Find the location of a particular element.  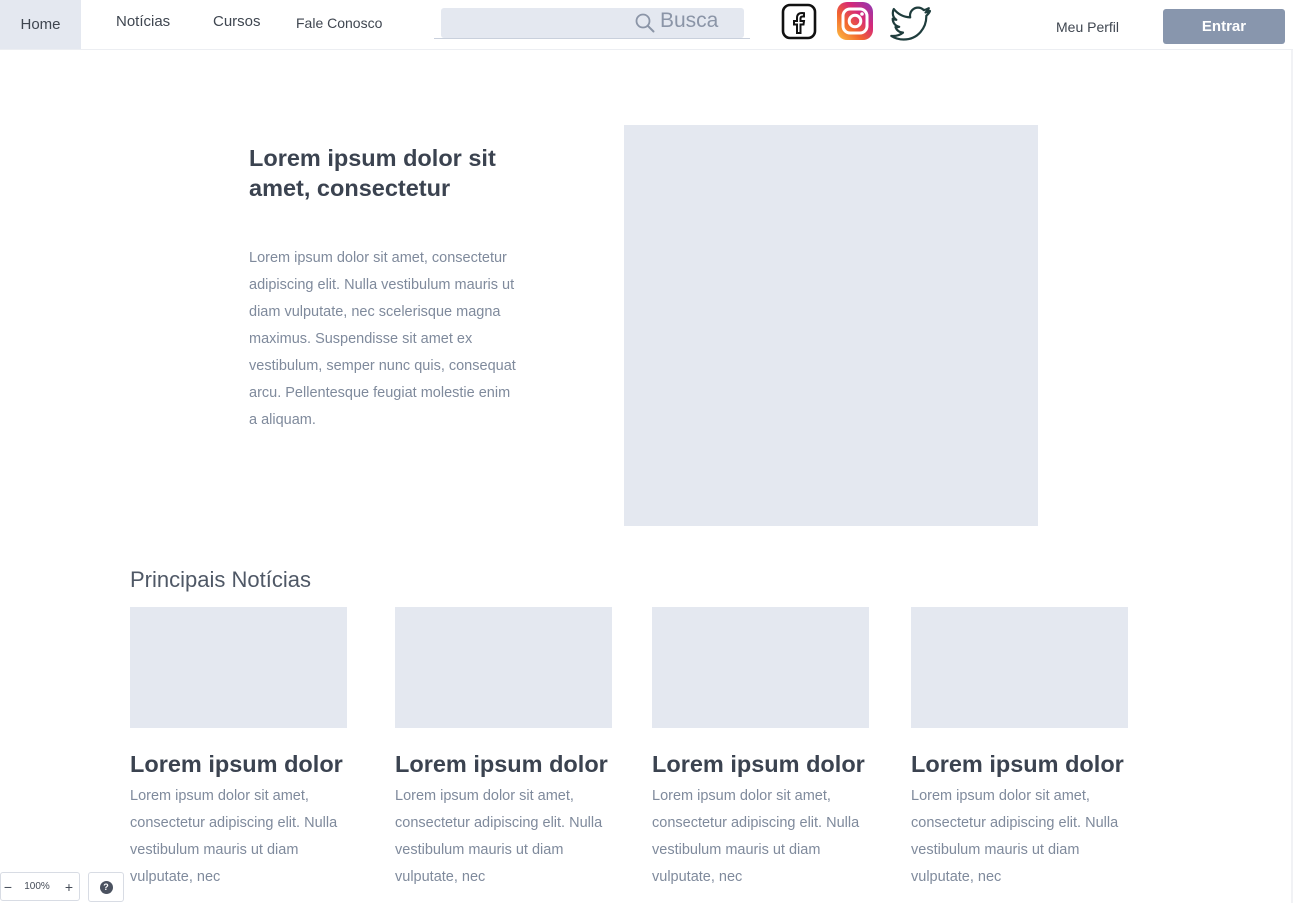

nav-cursos: Cursos is located at coordinates (237, 21).